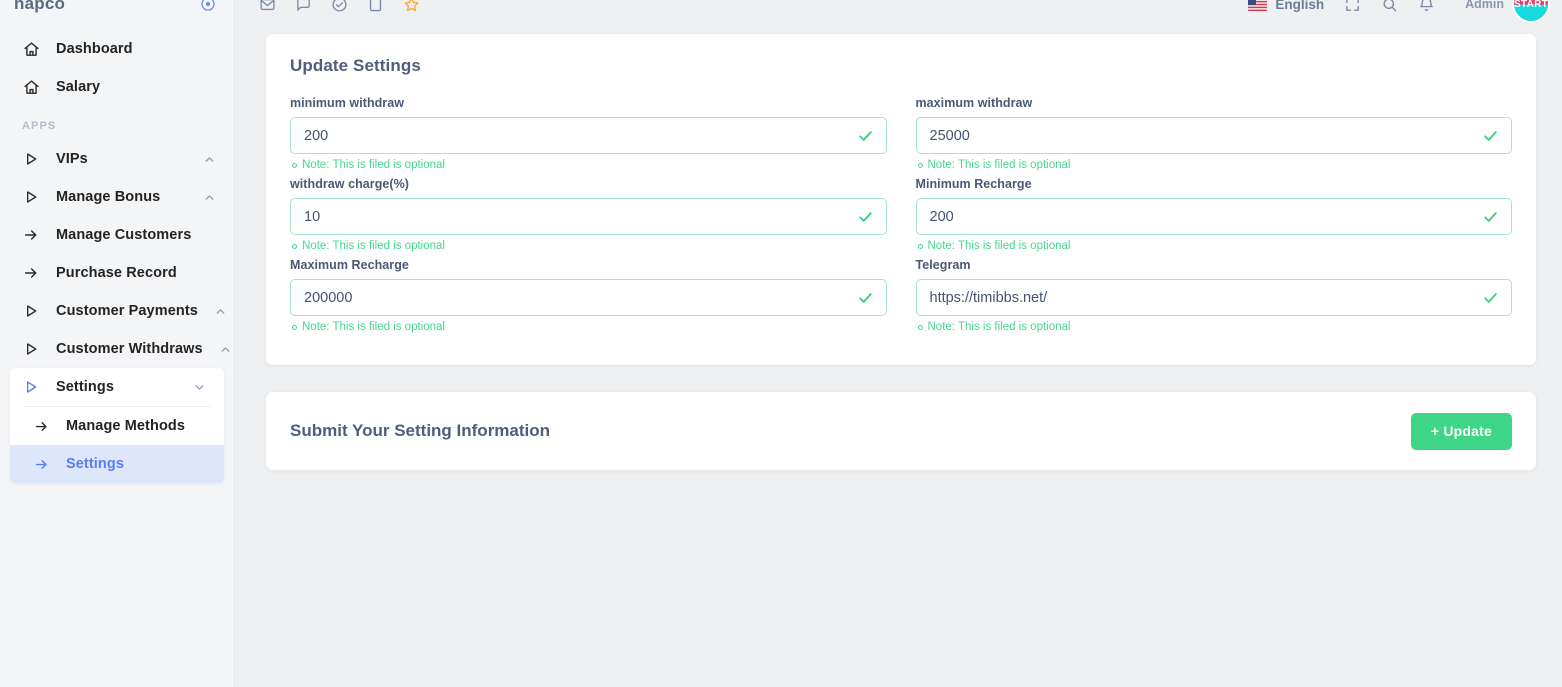 The width and height of the screenshot is (1562, 687). Describe the element at coordinates (347, 103) in the screenshot. I see `field-label: minimum withdraw` at that location.